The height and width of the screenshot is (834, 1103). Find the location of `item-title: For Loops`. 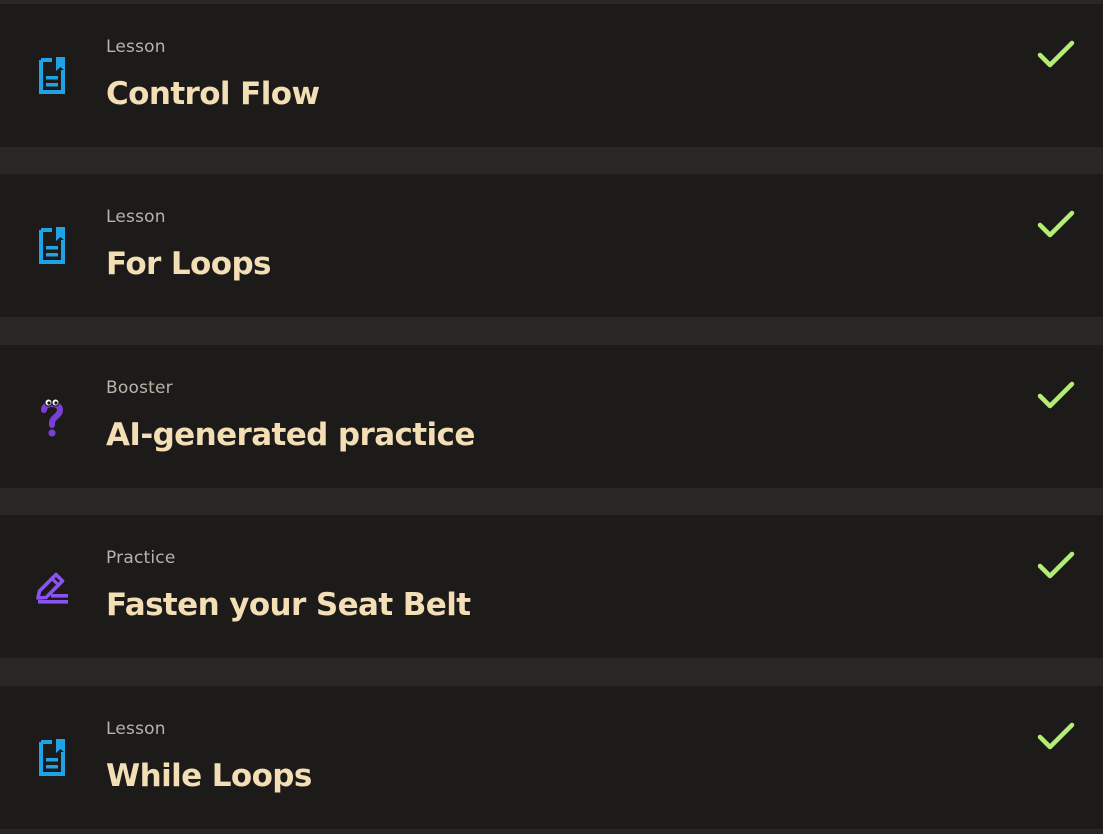

item-title: For Loops is located at coordinates (188, 264).